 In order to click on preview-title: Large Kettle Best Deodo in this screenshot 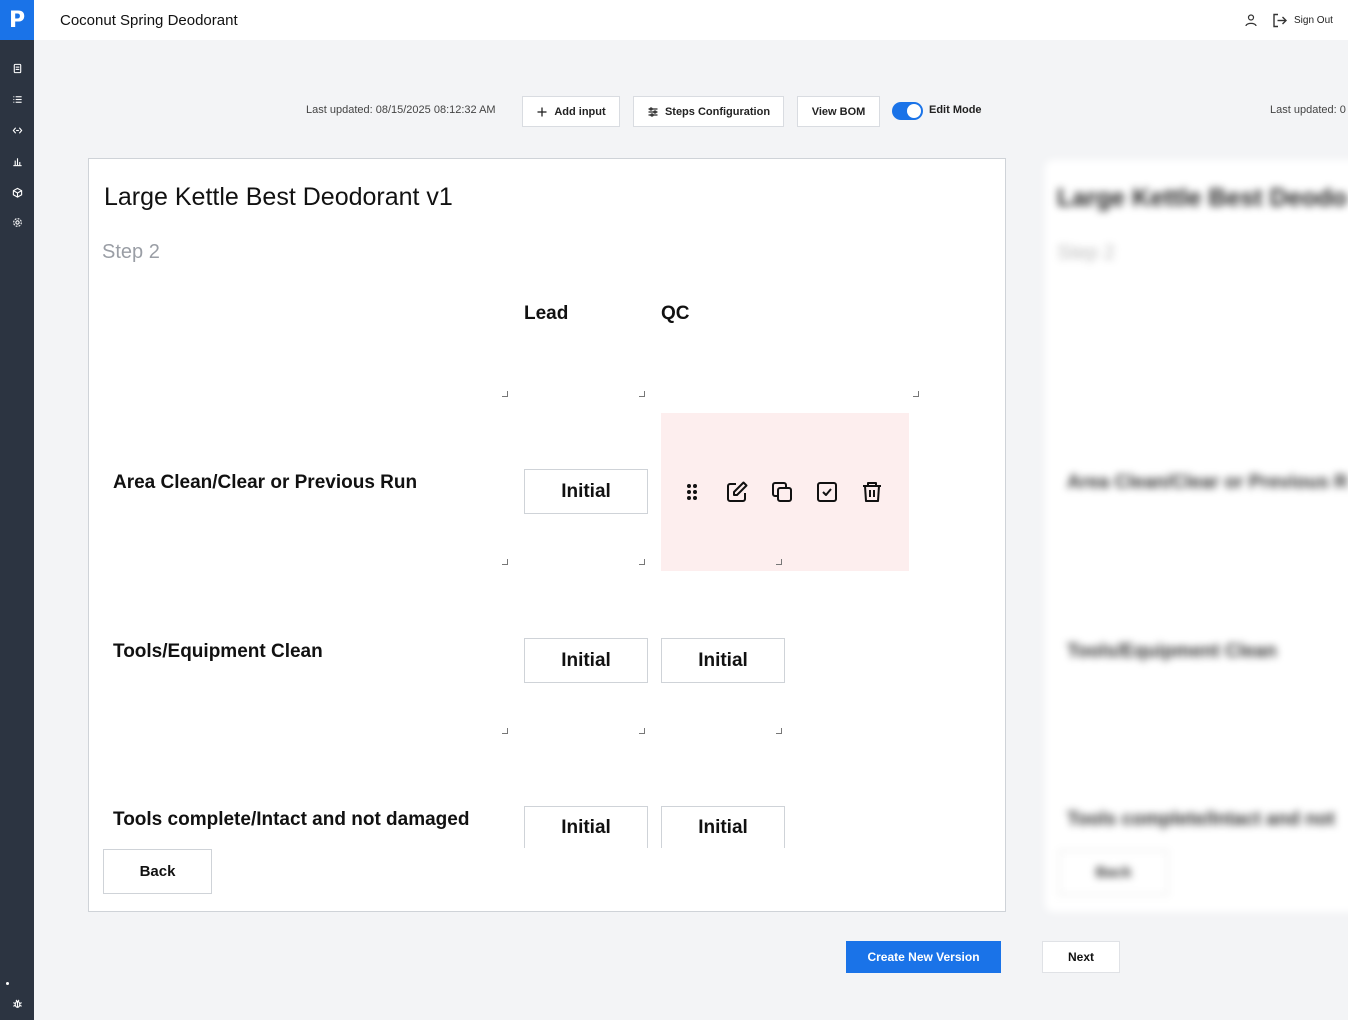, I will do `click(1202, 198)`.